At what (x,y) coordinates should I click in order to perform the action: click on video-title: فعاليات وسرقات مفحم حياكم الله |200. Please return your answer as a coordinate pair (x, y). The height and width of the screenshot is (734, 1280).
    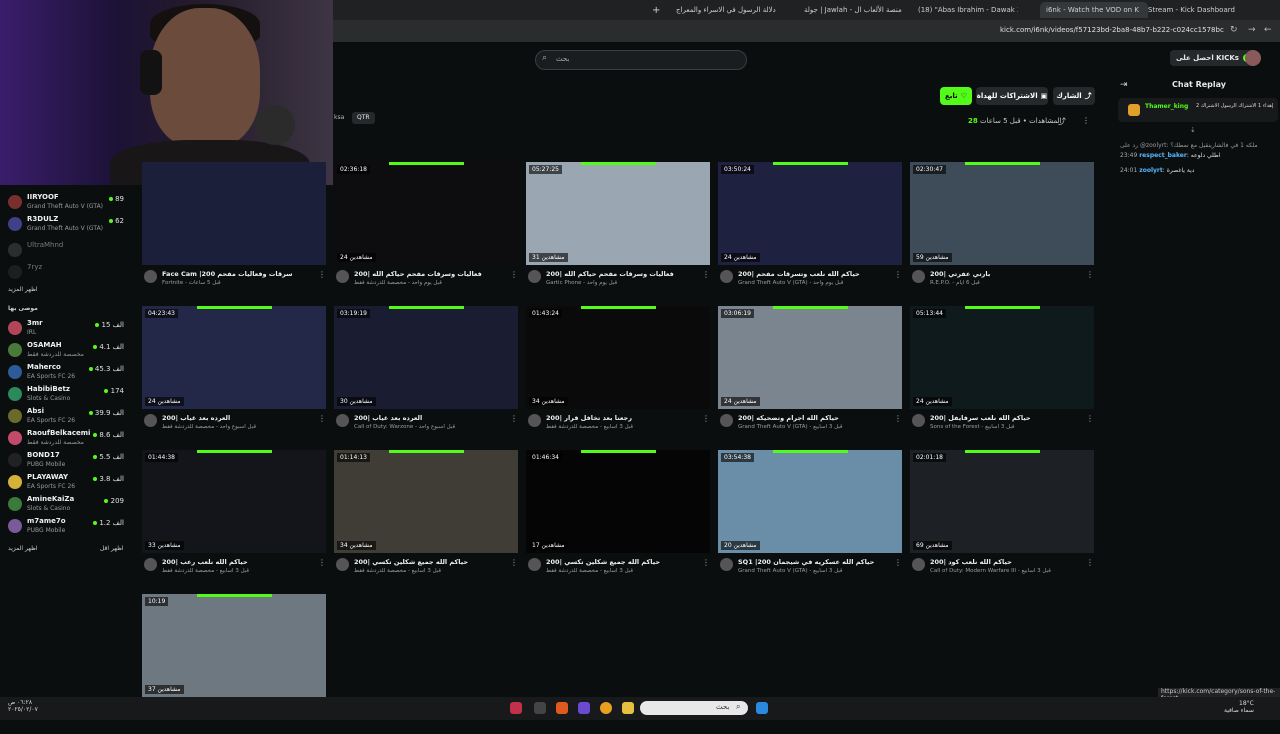
    Looking at the image, I should click on (434, 274).